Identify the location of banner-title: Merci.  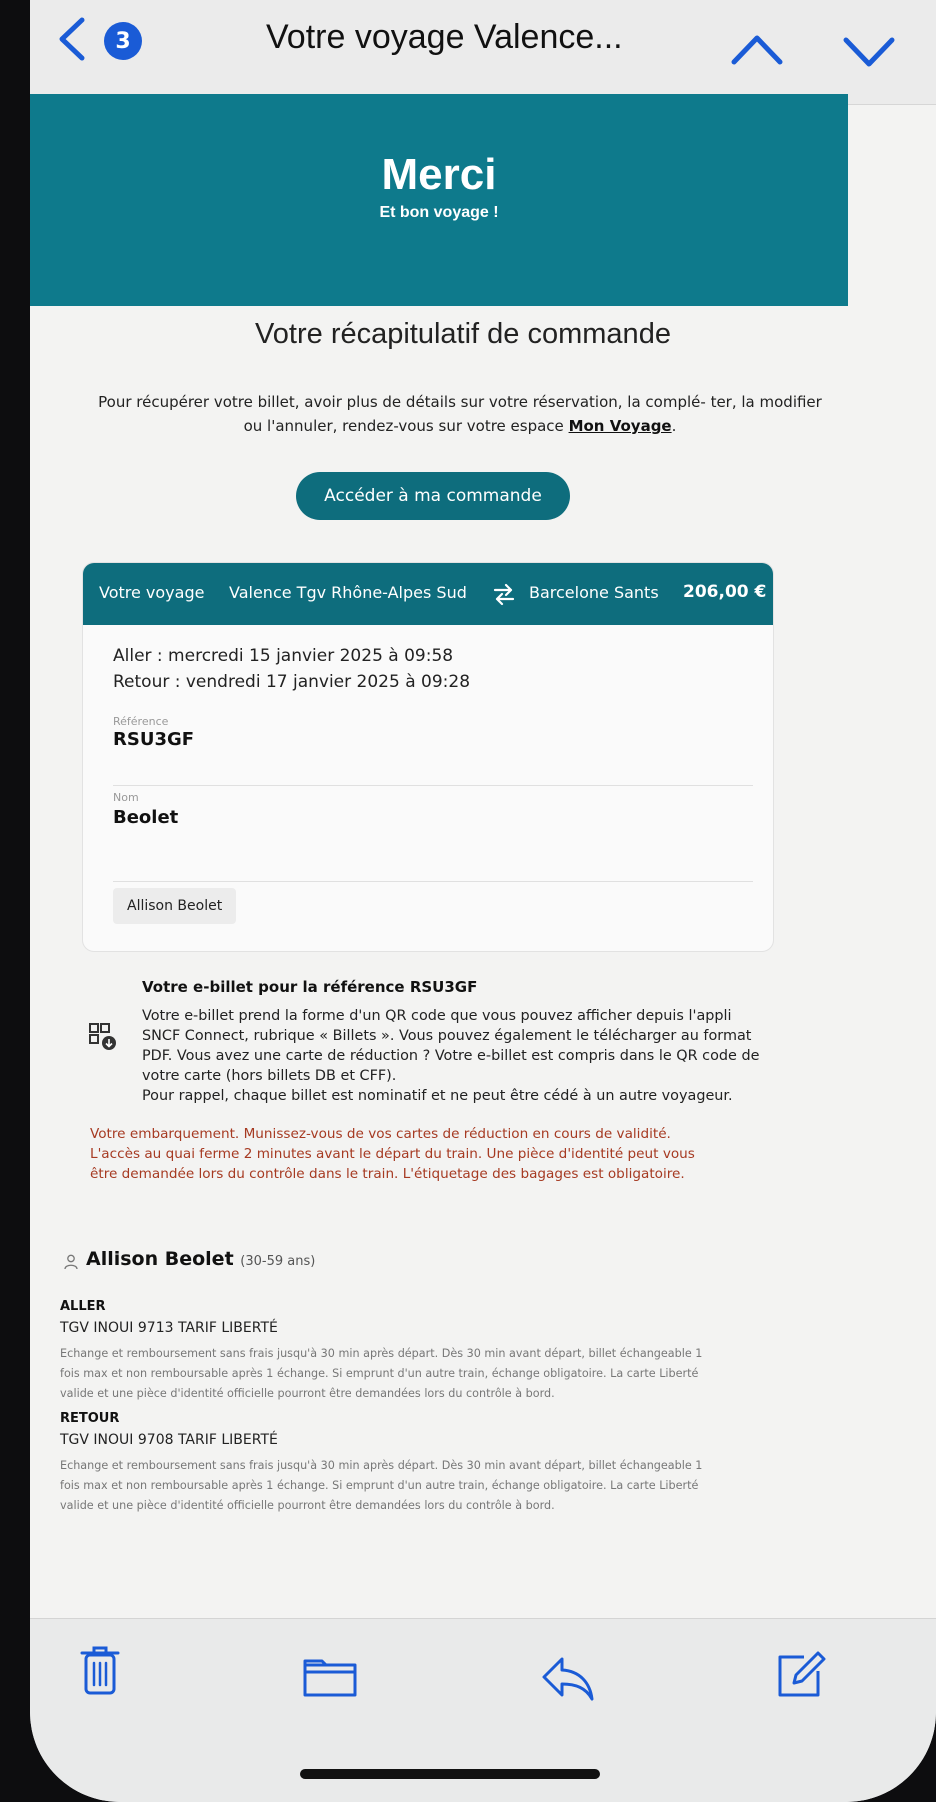
(439, 174).